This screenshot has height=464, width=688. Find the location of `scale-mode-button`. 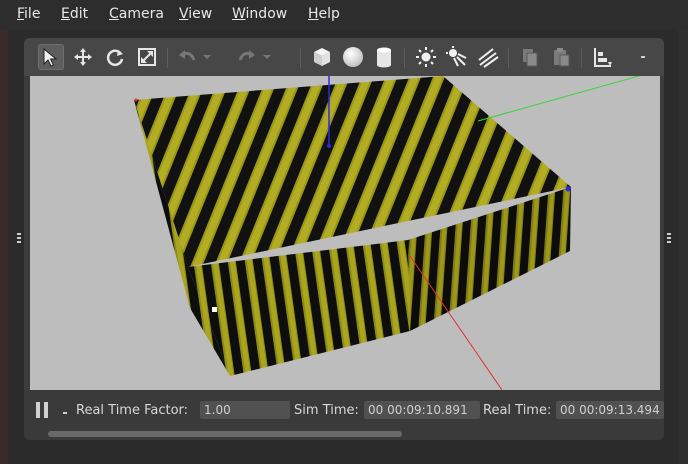

scale-mode-button is located at coordinates (147, 57).